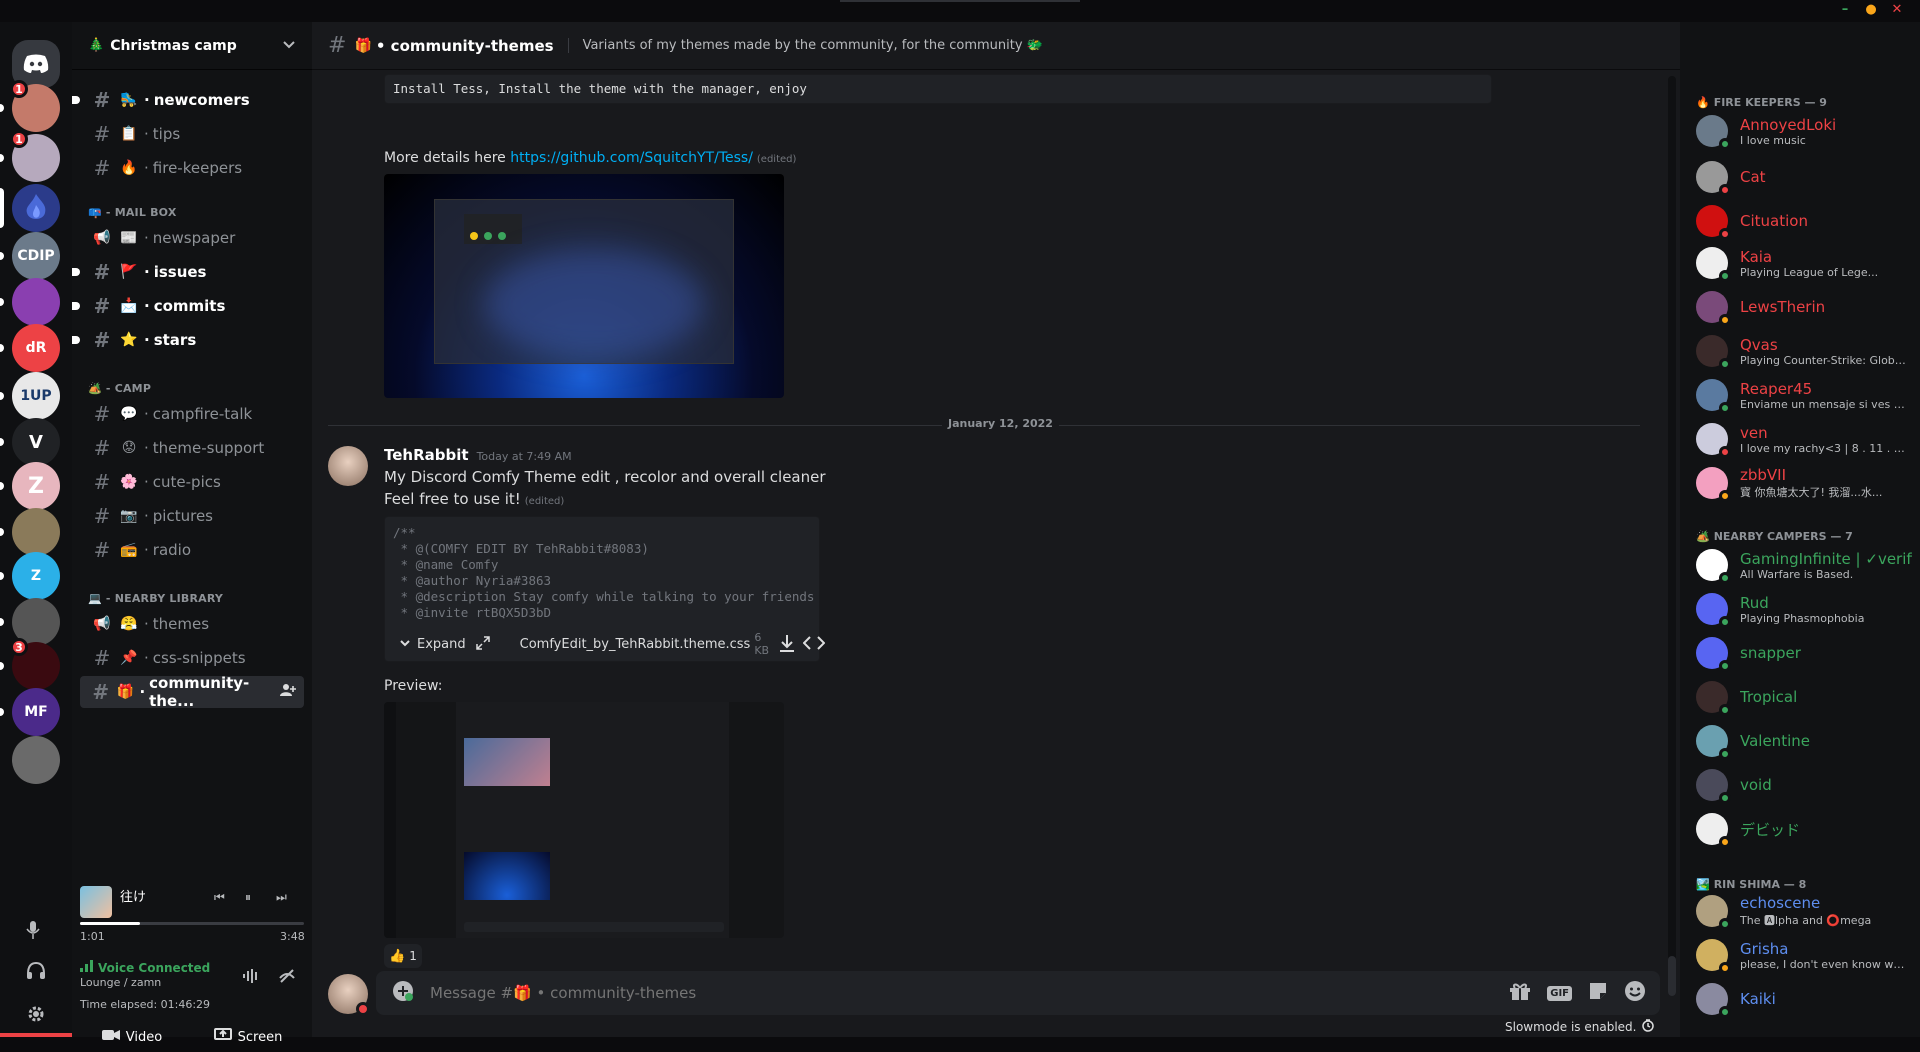 The width and height of the screenshot is (1920, 1052). Describe the element at coordinates (188, 306) in the screenshot. I see `channel-commits: # 📩 · commits` at that location.